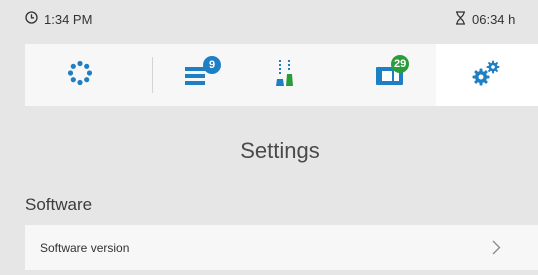 This screenshot has width=538, height=275. What do you see at coordinates (269, 19) in the screenshot?
I see `status-bar: 1:34 PM 06:34 h` at bounding box center [269, 19].